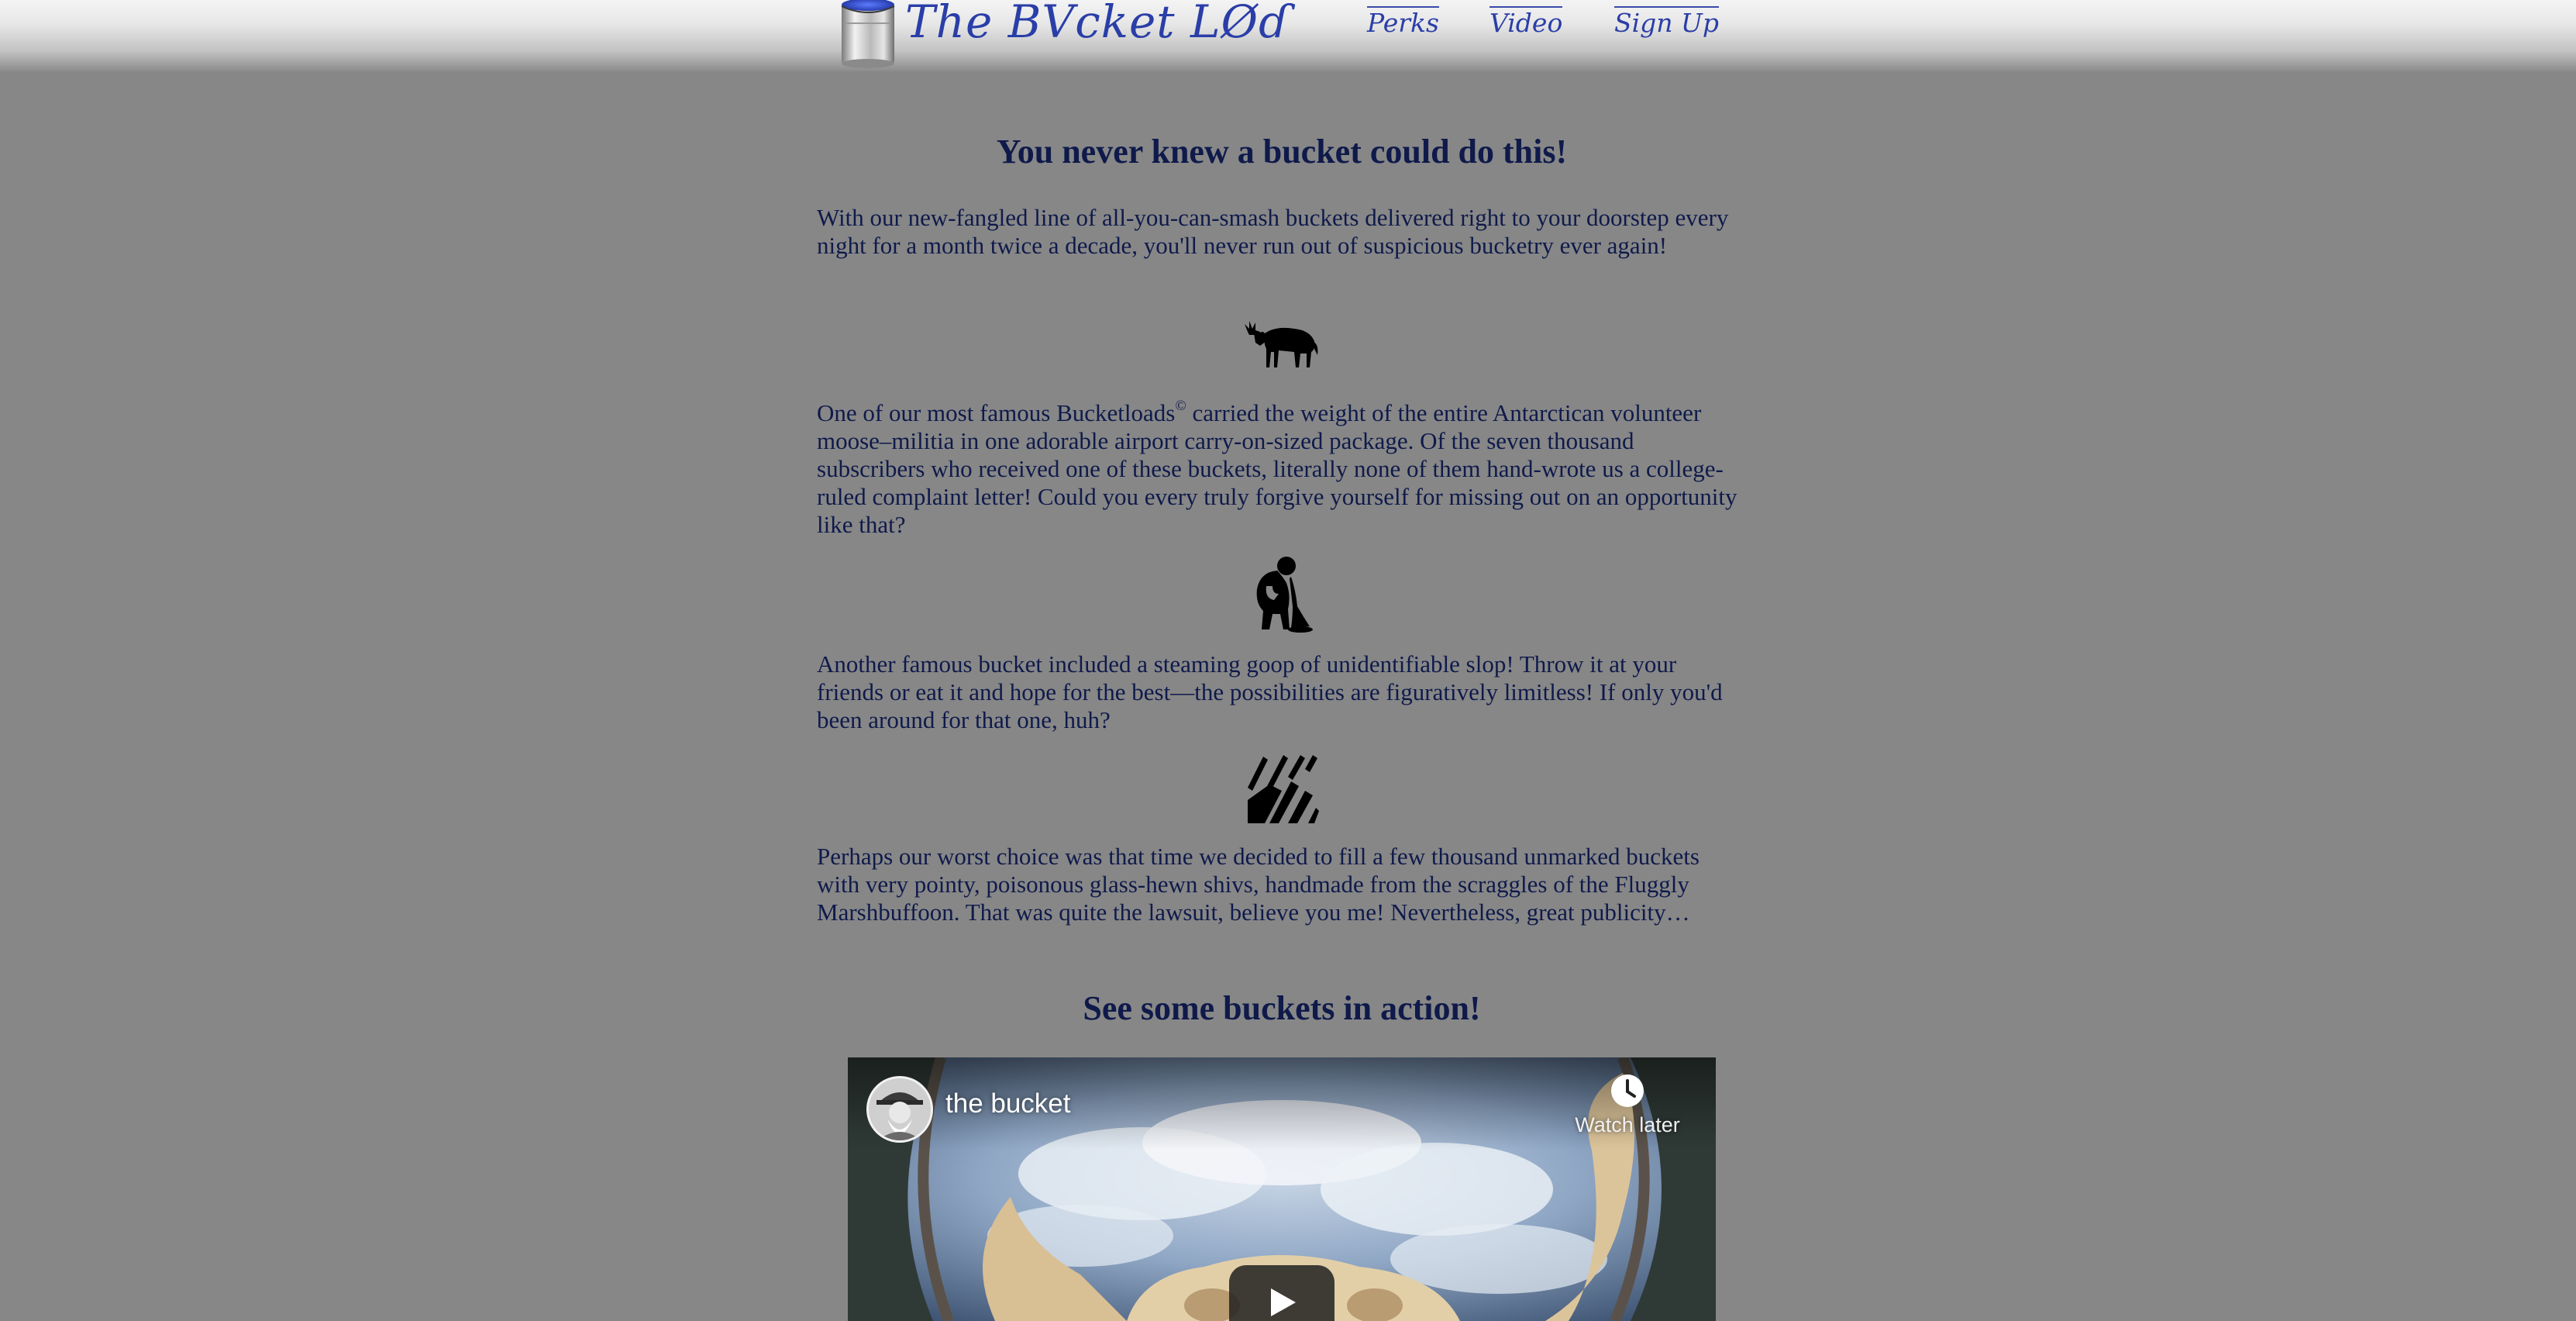  I want to click on video-title: the bucket, so click(1008, 1103).